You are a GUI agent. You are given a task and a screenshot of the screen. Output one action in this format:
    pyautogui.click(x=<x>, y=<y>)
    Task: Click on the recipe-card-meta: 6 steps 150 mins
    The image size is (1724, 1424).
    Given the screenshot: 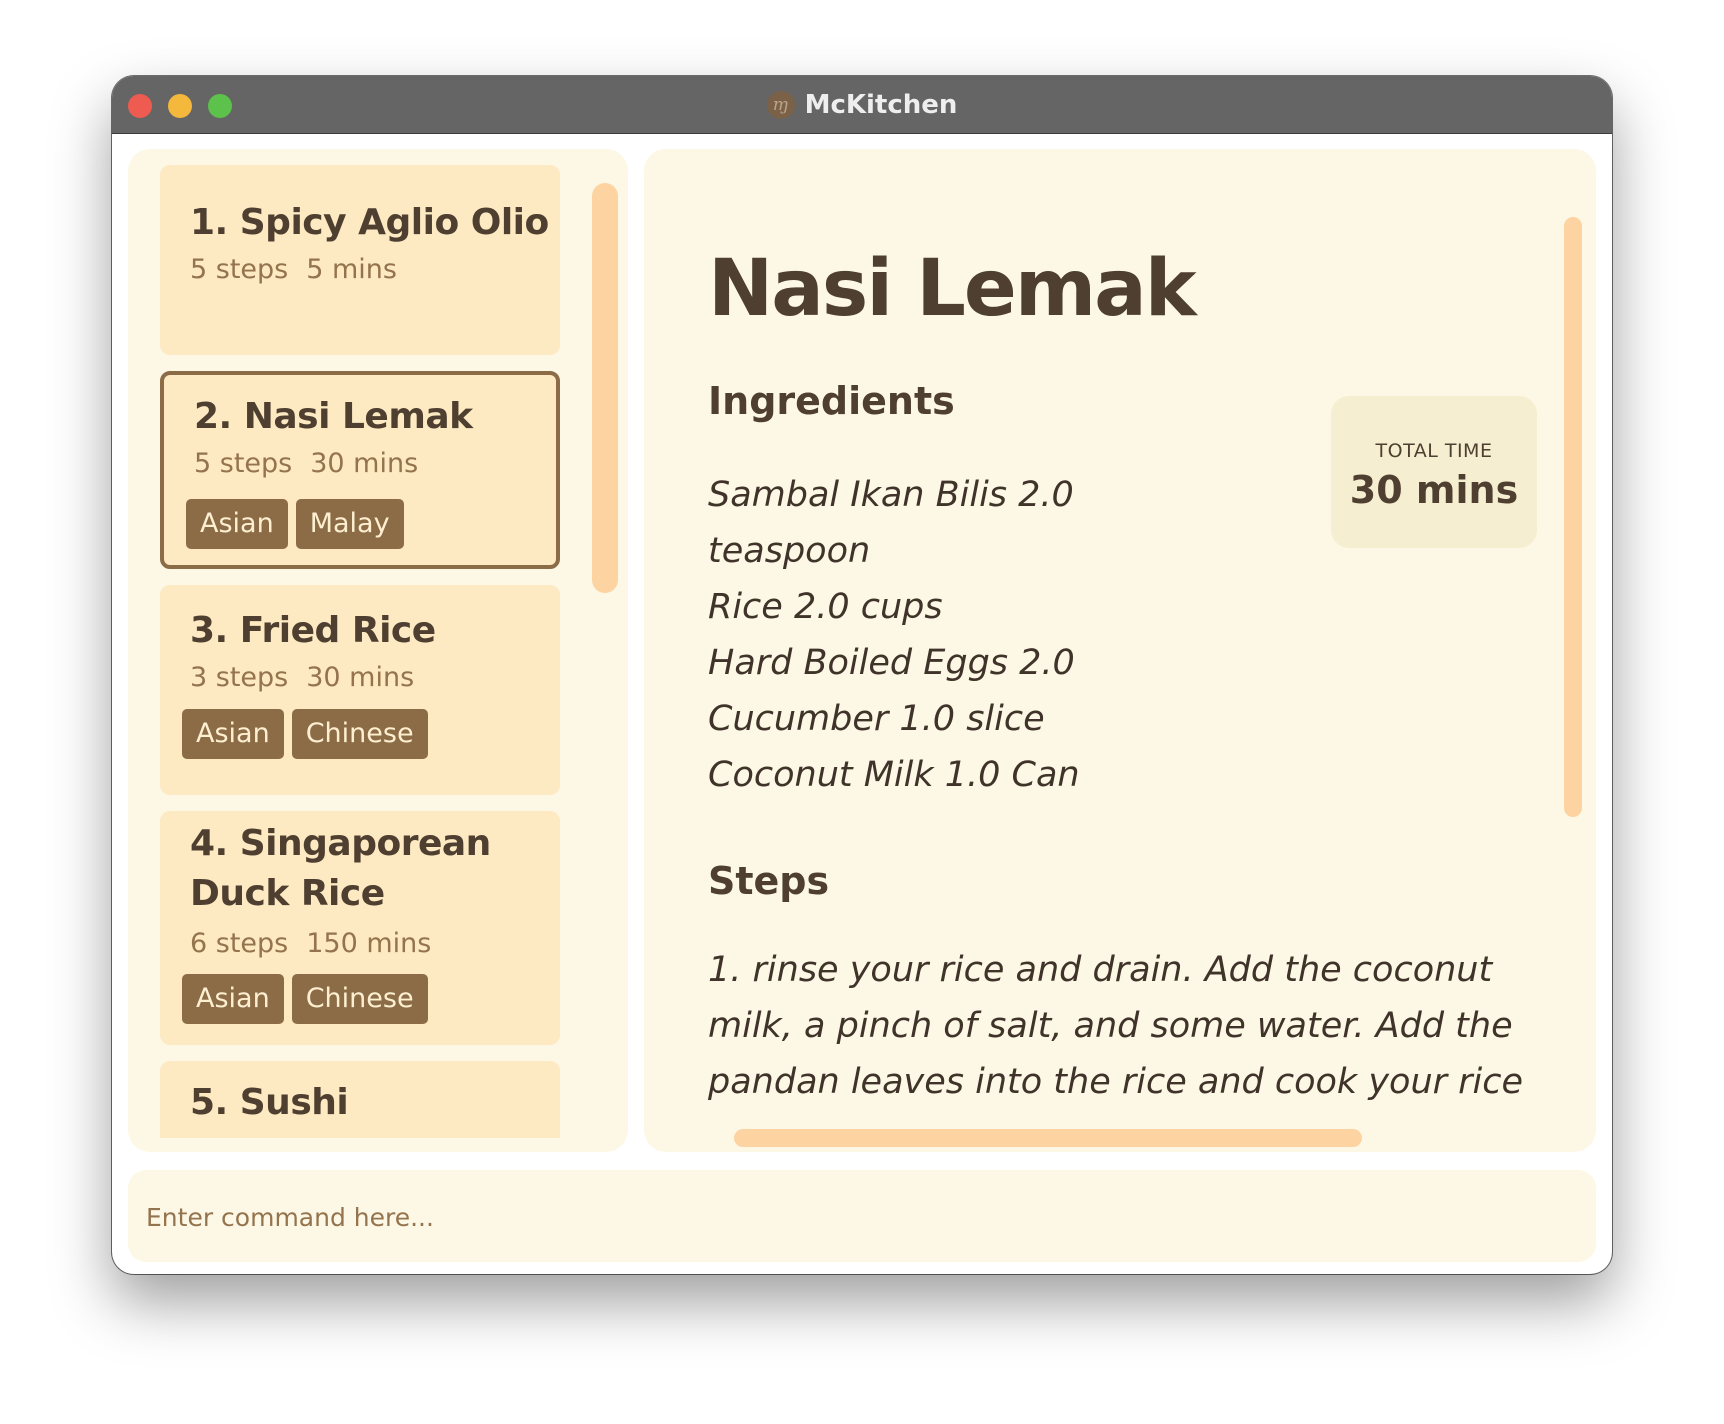 What is the action you would take?
    pyautogui.click(x=319, y=943)
    